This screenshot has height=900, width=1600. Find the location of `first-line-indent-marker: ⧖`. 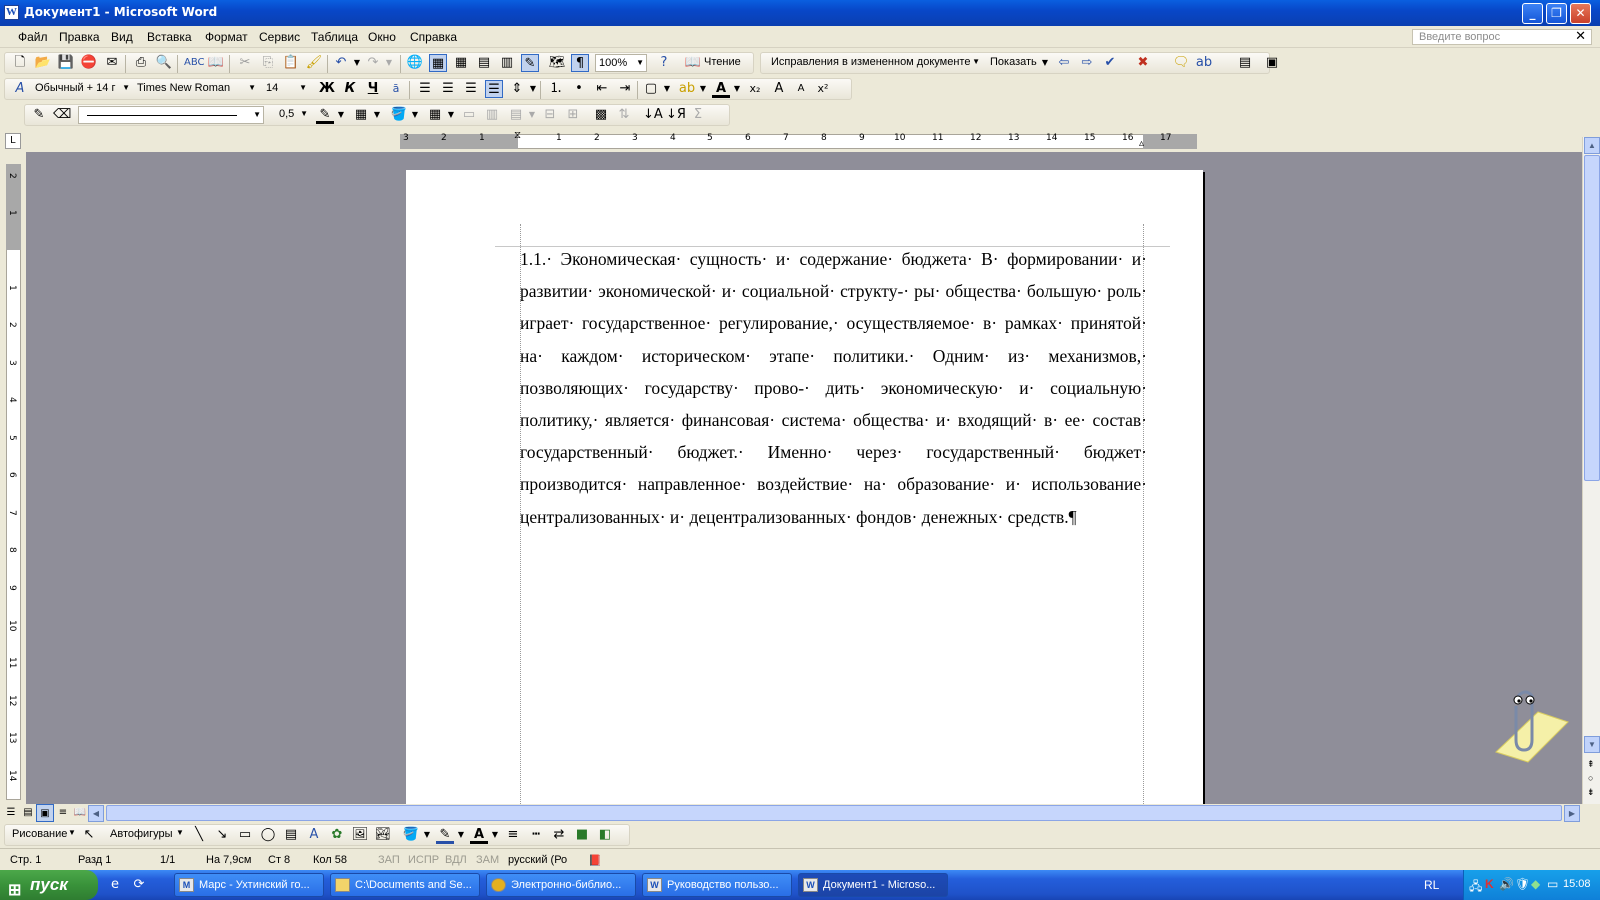

first-line-indent-marker: ⧖ is located at coordinates (517, 135).